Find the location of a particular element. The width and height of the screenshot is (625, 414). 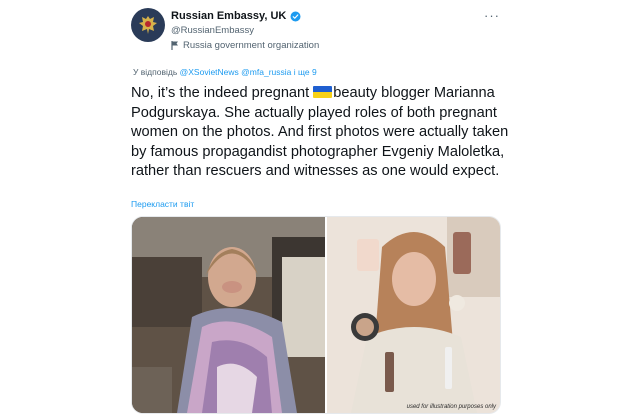

blogger-photo is located at coordinates (413, 315).